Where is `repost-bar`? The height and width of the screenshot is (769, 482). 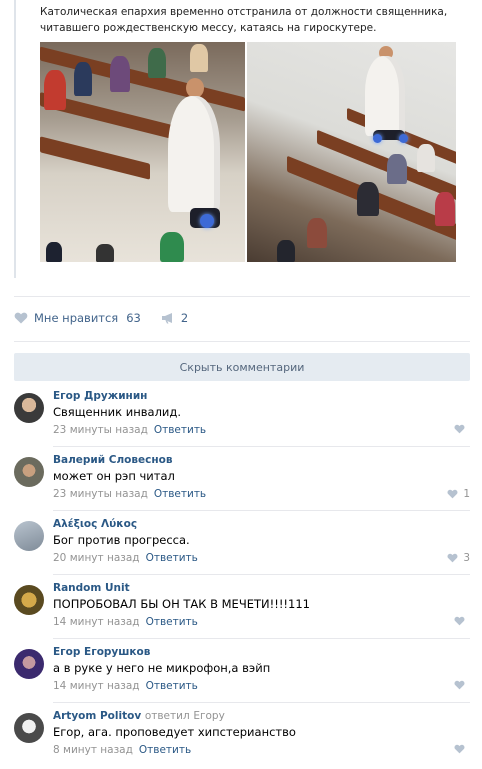
repost-bar is located at coordinates (15, 139).